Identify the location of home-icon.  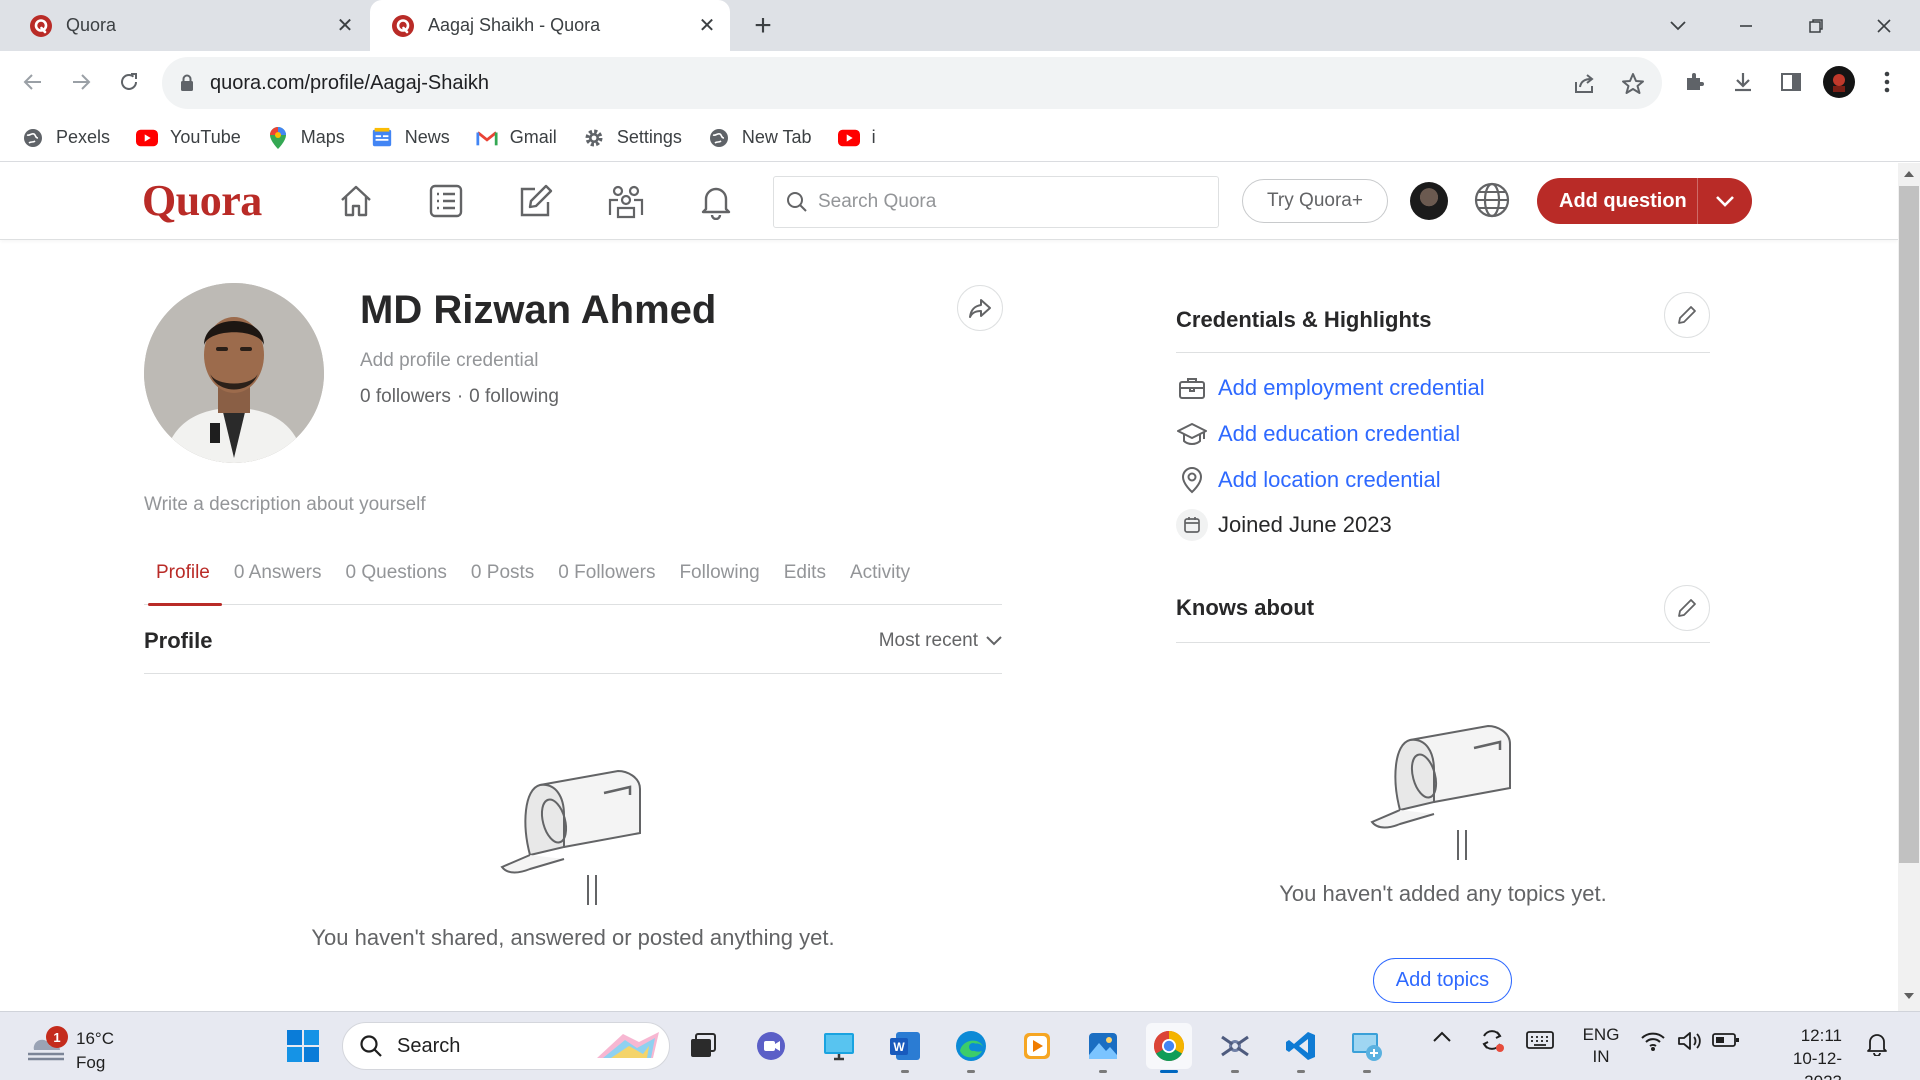
(356, 201).